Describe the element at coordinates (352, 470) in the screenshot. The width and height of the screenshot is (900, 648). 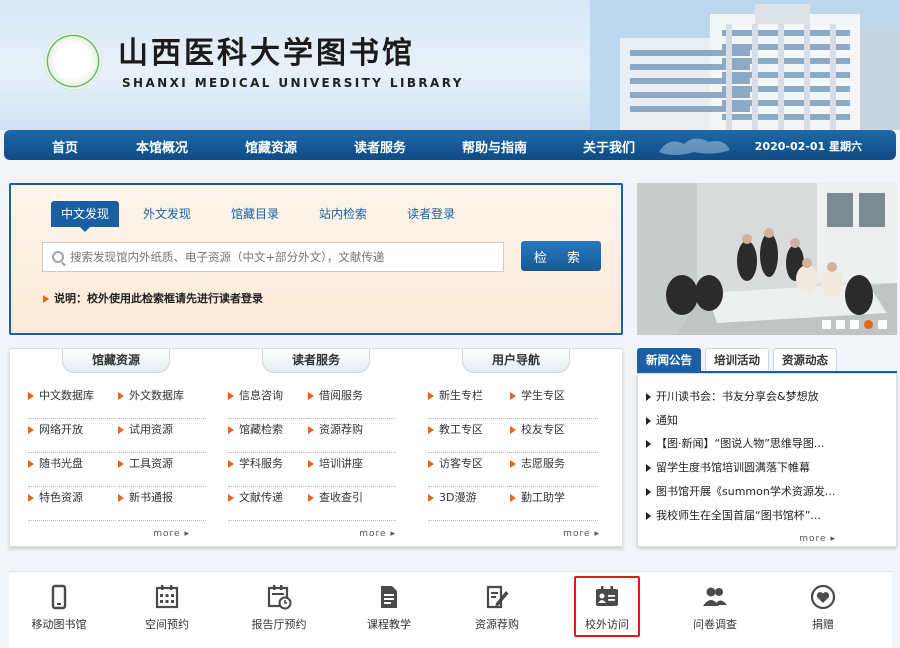
I see `link-training: 培训讲座` at that location.